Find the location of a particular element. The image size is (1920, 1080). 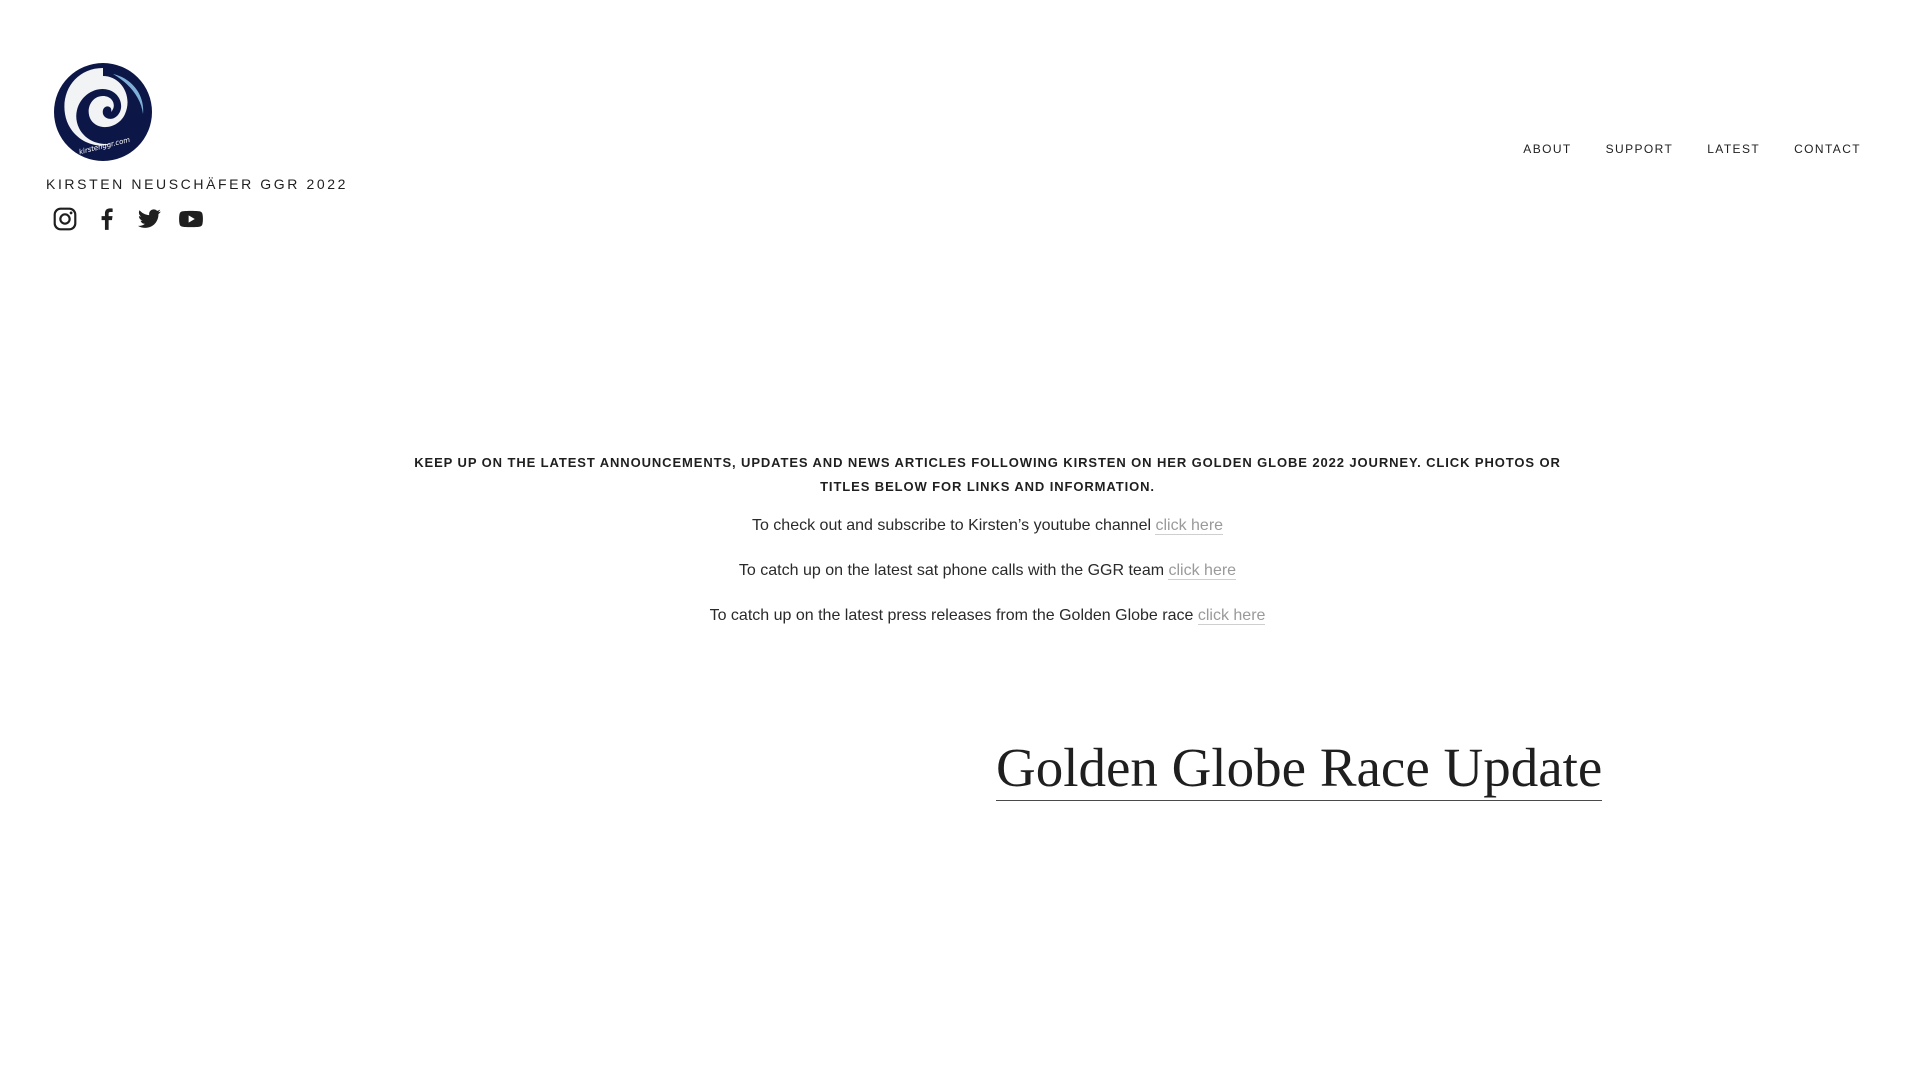

nav-latest: LATEST is located at coordinates (1733, 149).